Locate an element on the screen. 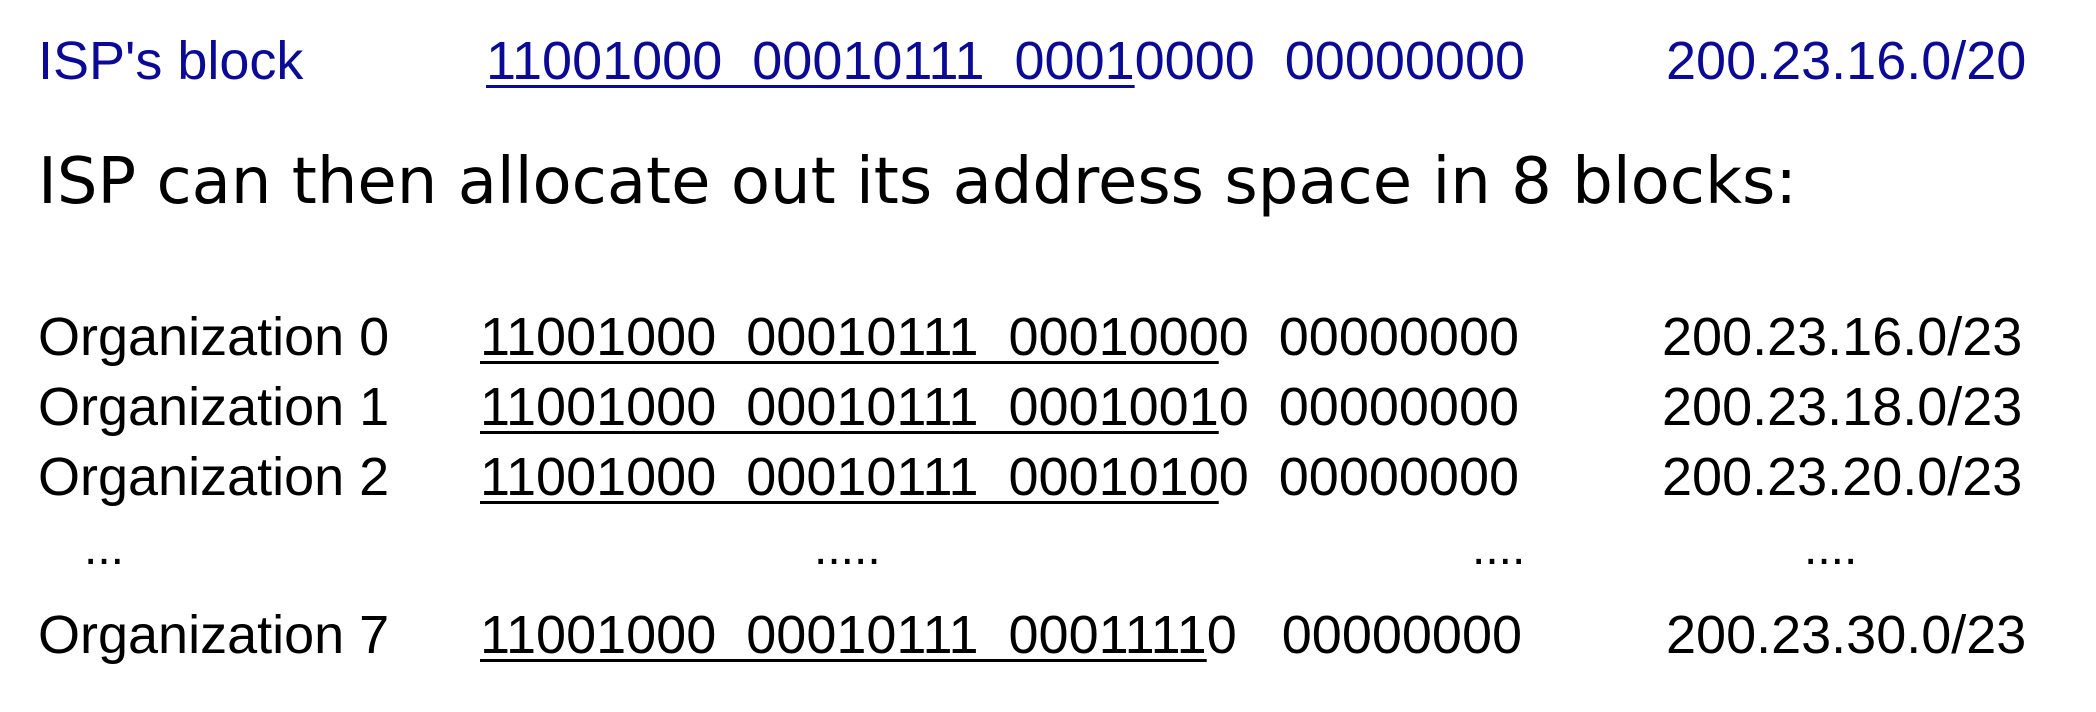 This screenshot has height=712, width=2096. isp-block-label: ISP's block is located at coordinates (171, 61).